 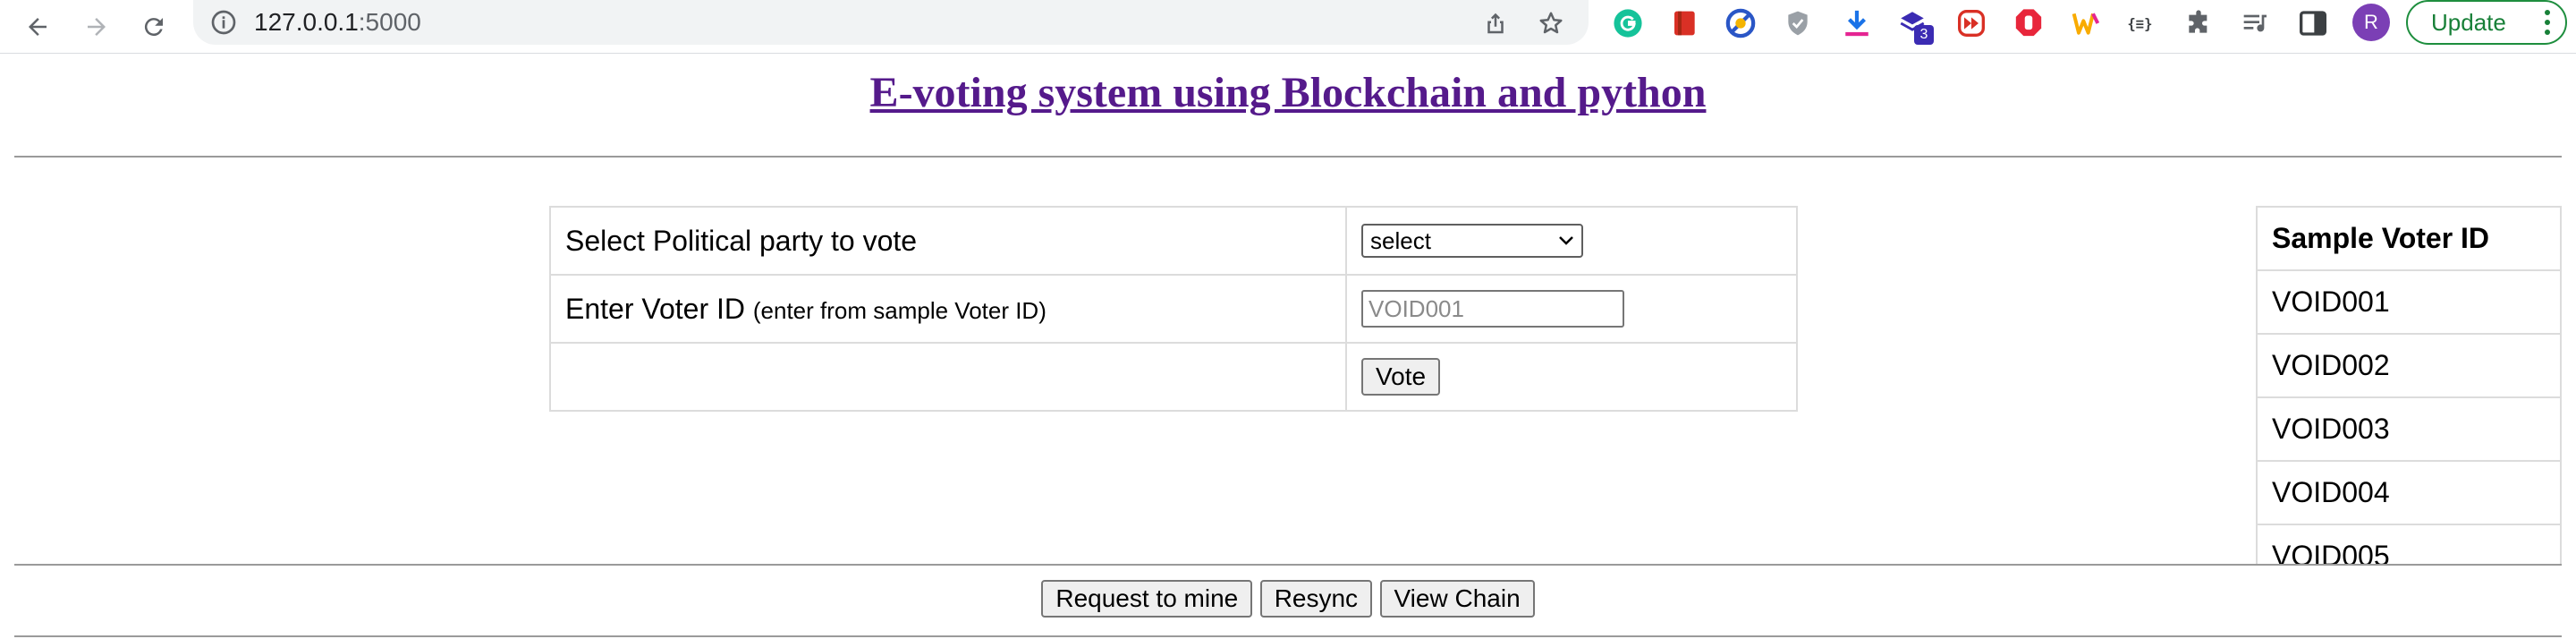 I want to click on voter-id-item: VOID003, so click(x=2409, y=429).